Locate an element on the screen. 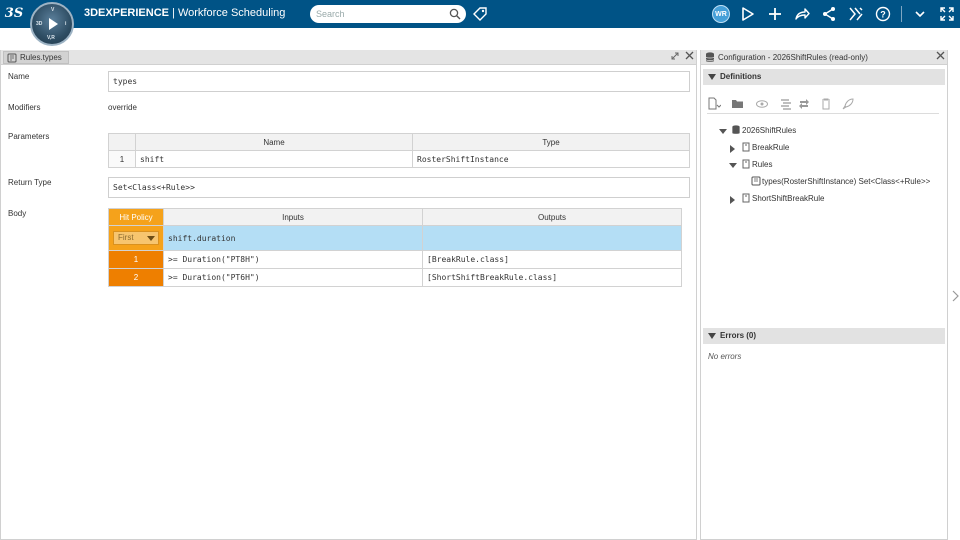  tree-node-label: BreakRule is located at coordinates (771, 147).